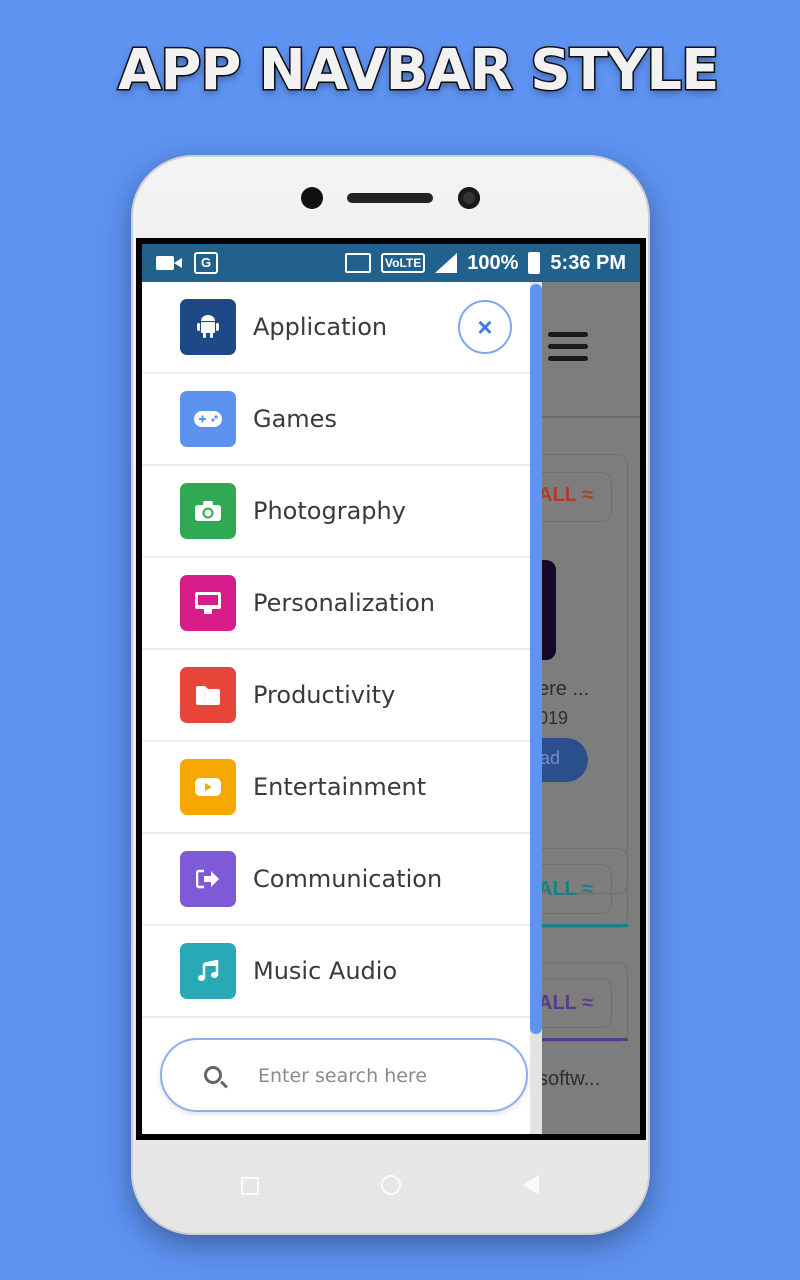  Describe the element at coordinates (568, 347) in the screenshot. I see `hamburger-menu-icon` at that location.